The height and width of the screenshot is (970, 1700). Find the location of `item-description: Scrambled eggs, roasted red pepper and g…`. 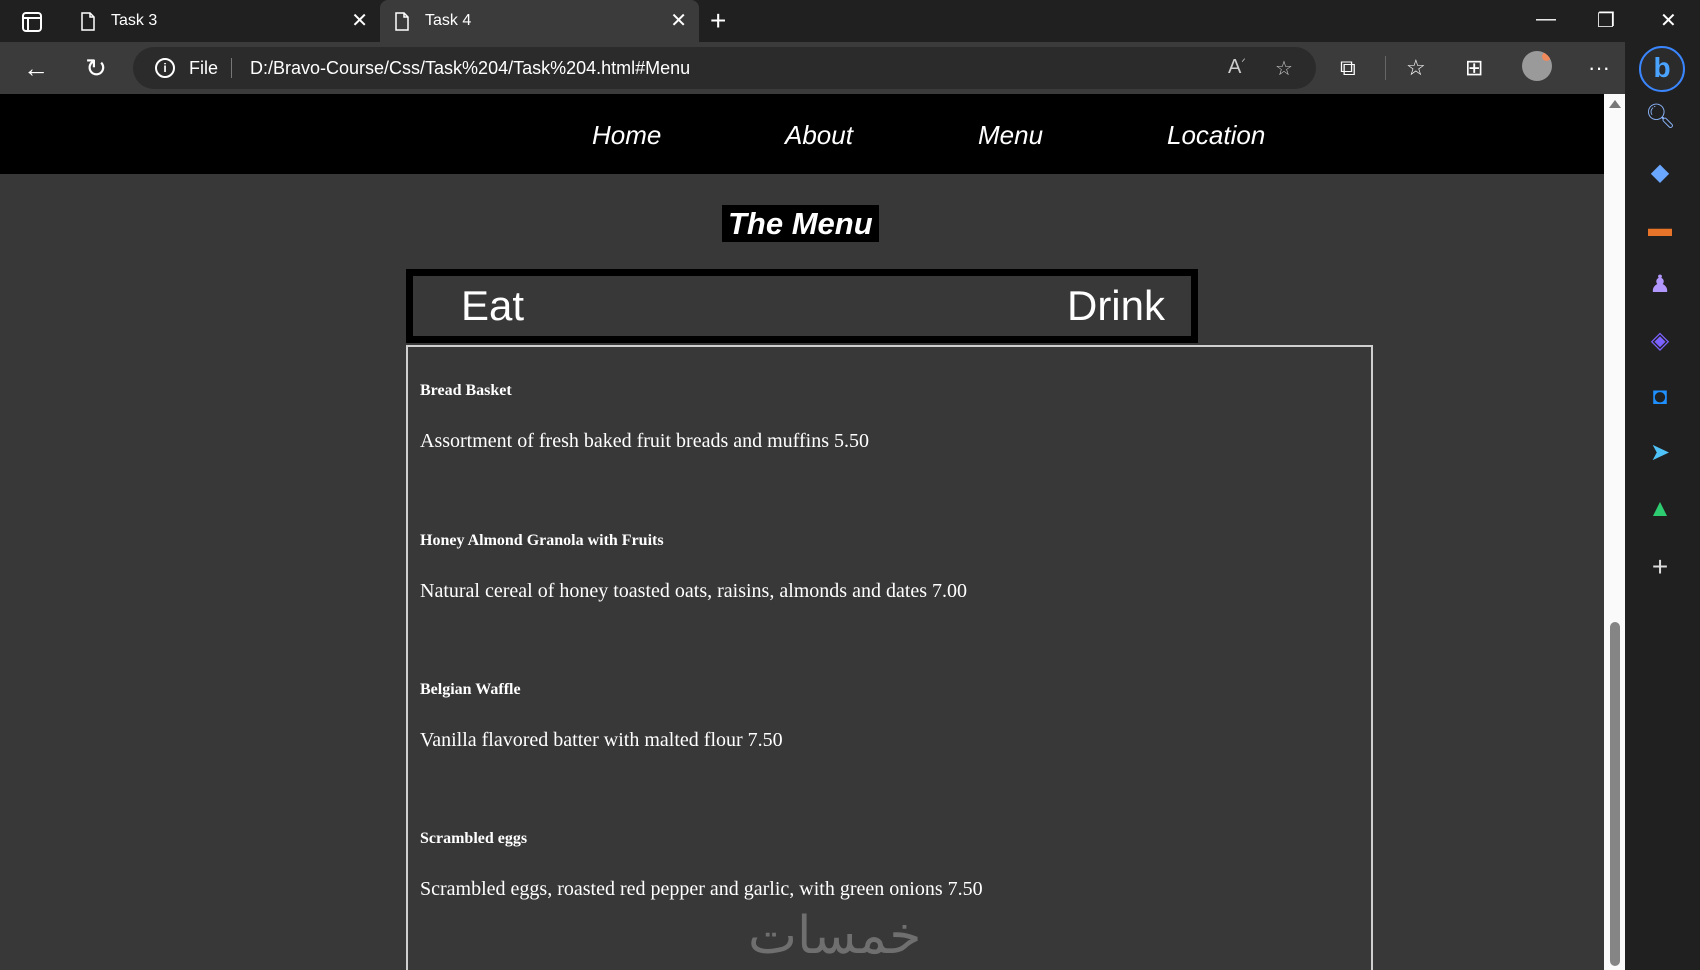

item-description: Scrambled eggs, roasted red pepper and g… is located at coordinates (701, 889).